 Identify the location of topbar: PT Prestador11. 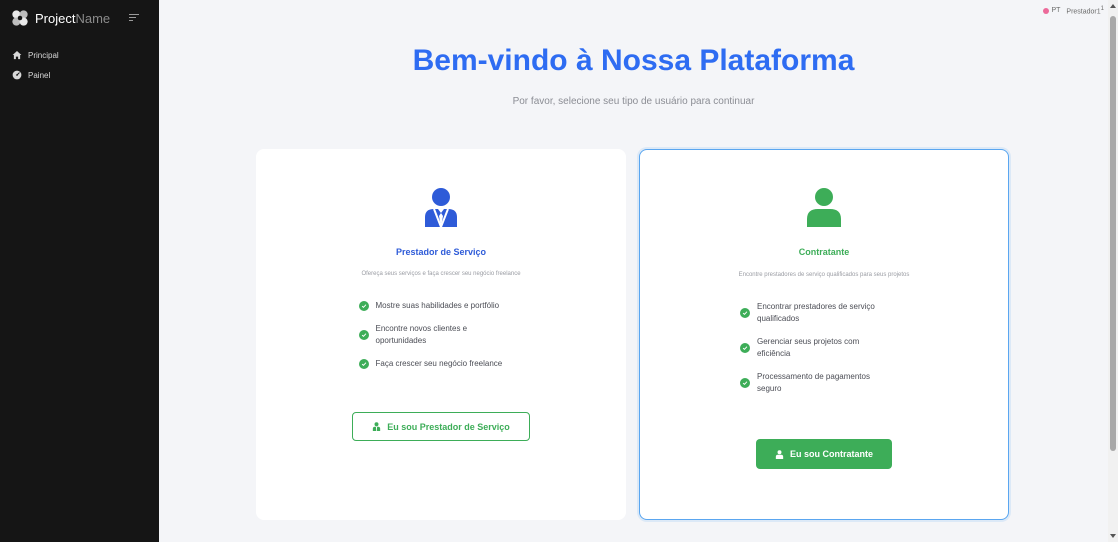
(1073, 10).